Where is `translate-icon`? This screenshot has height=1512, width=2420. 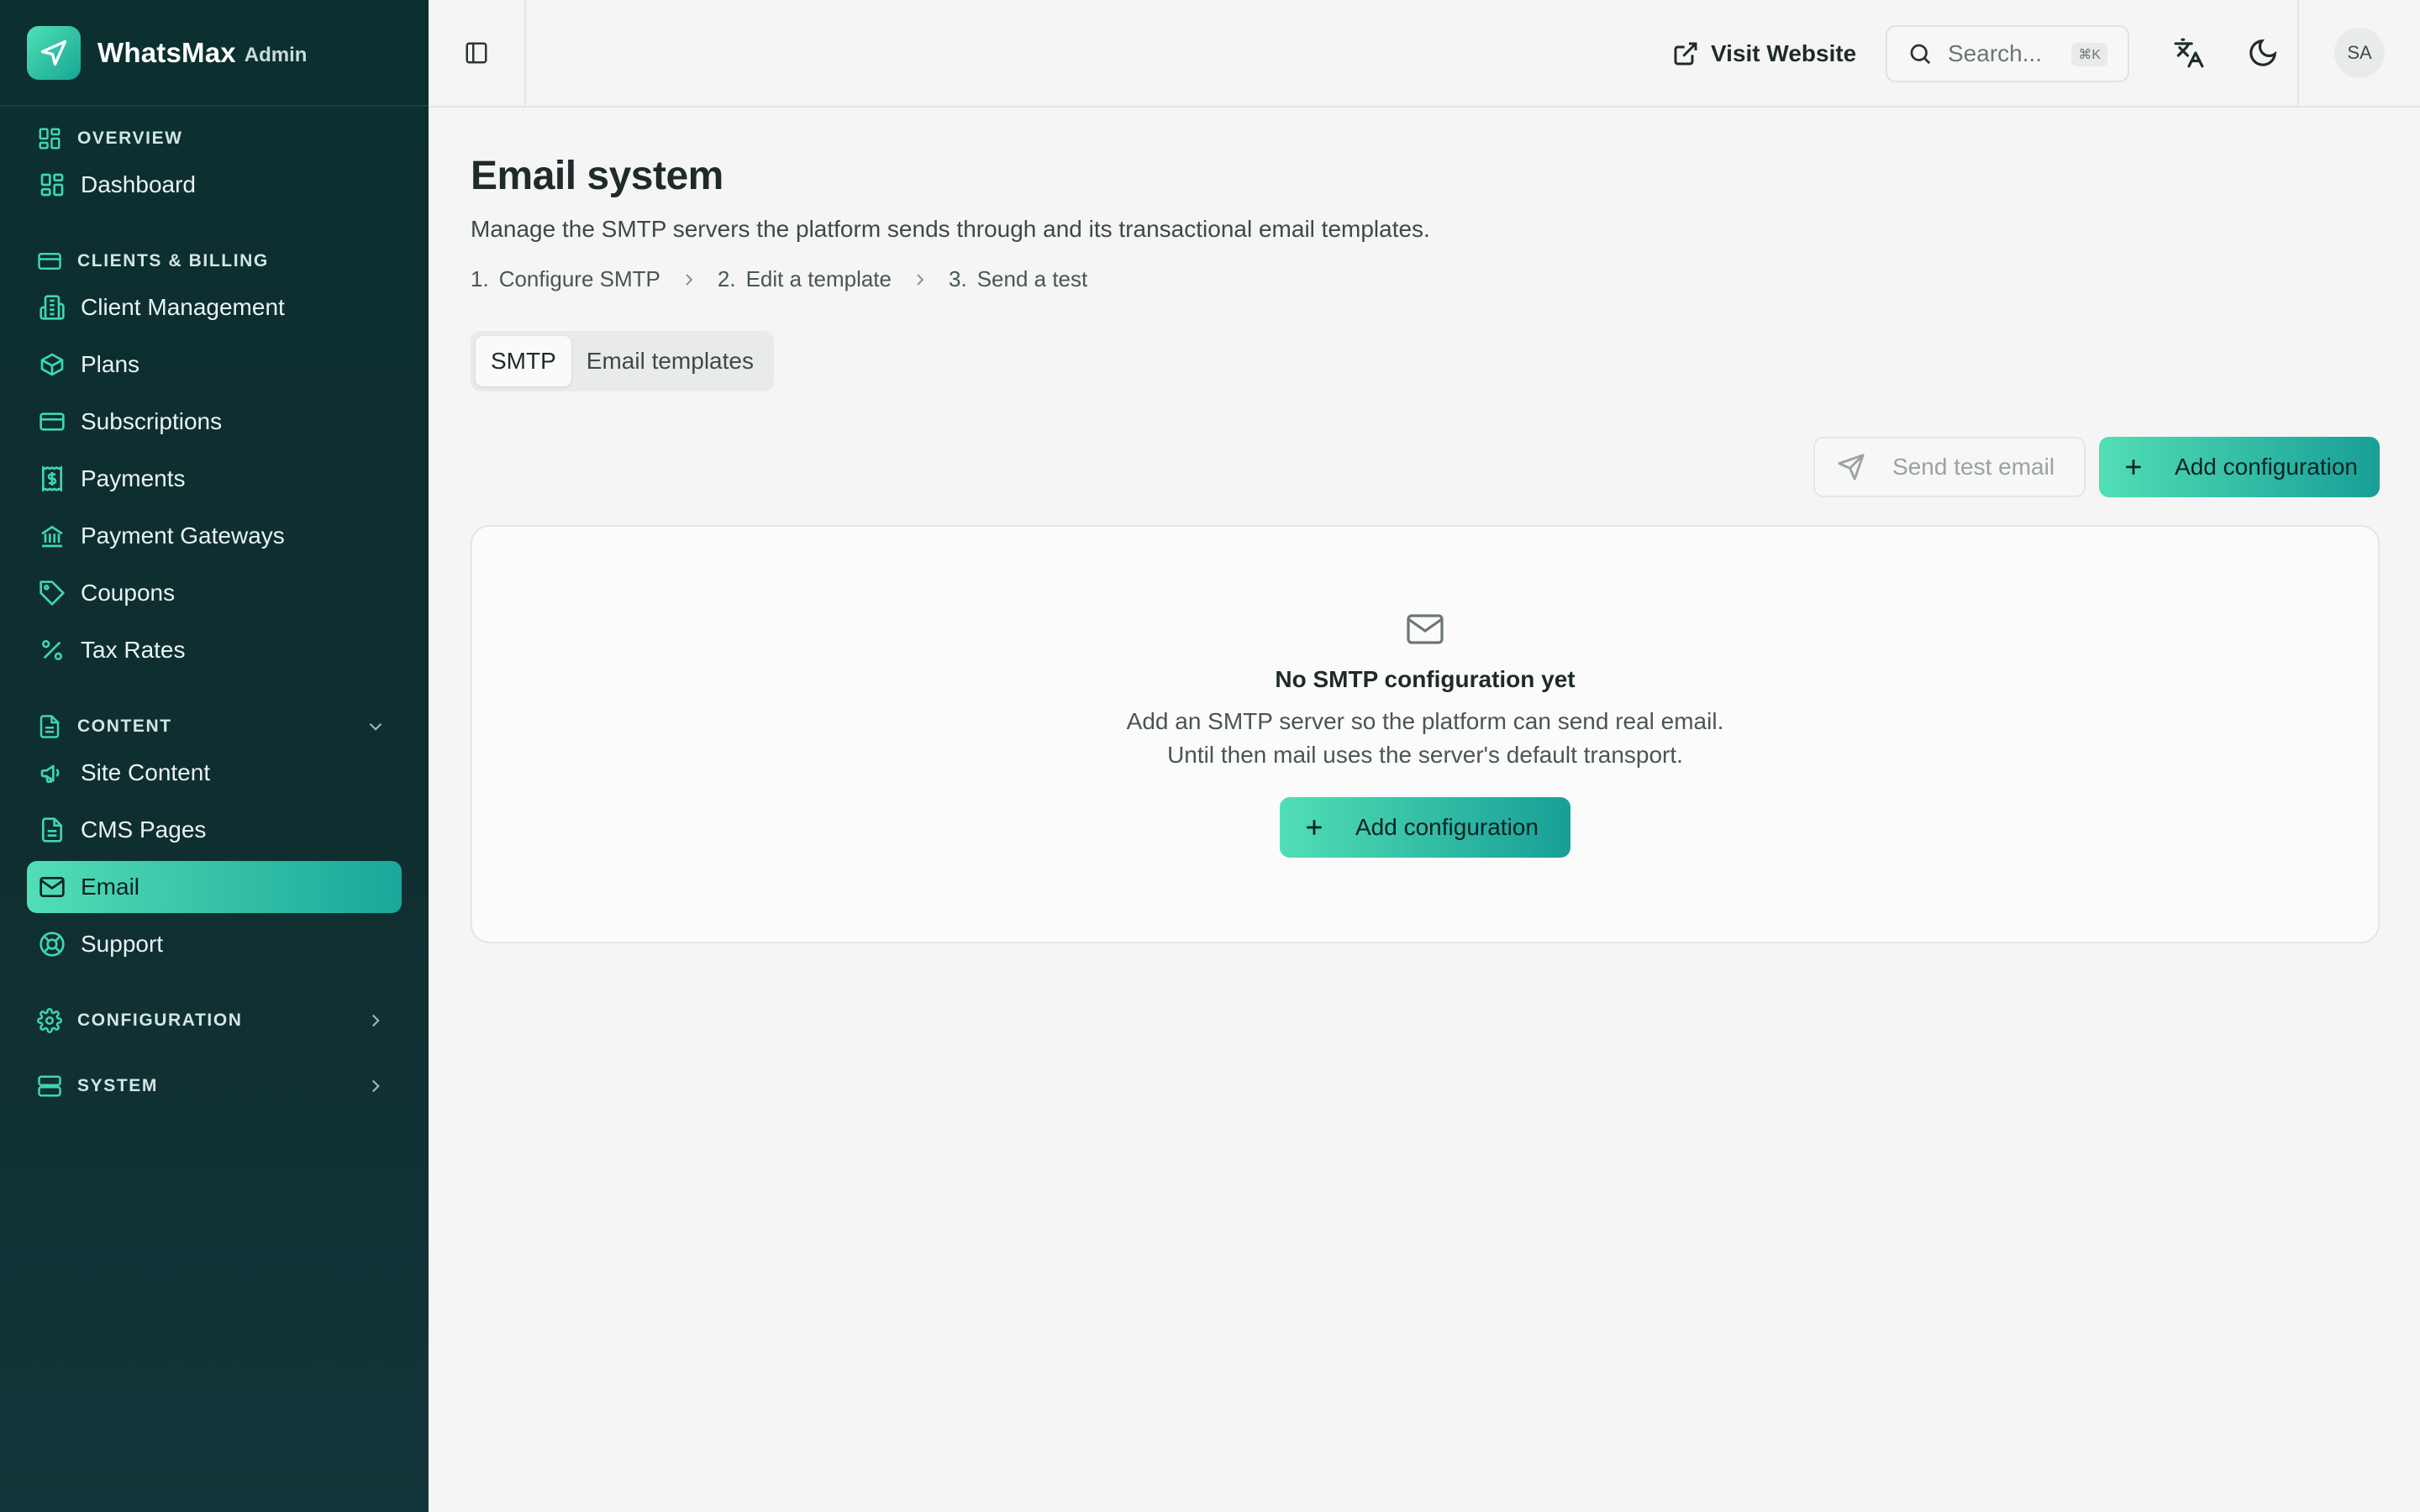
translate-icon is located at coordinates (2189, 53).